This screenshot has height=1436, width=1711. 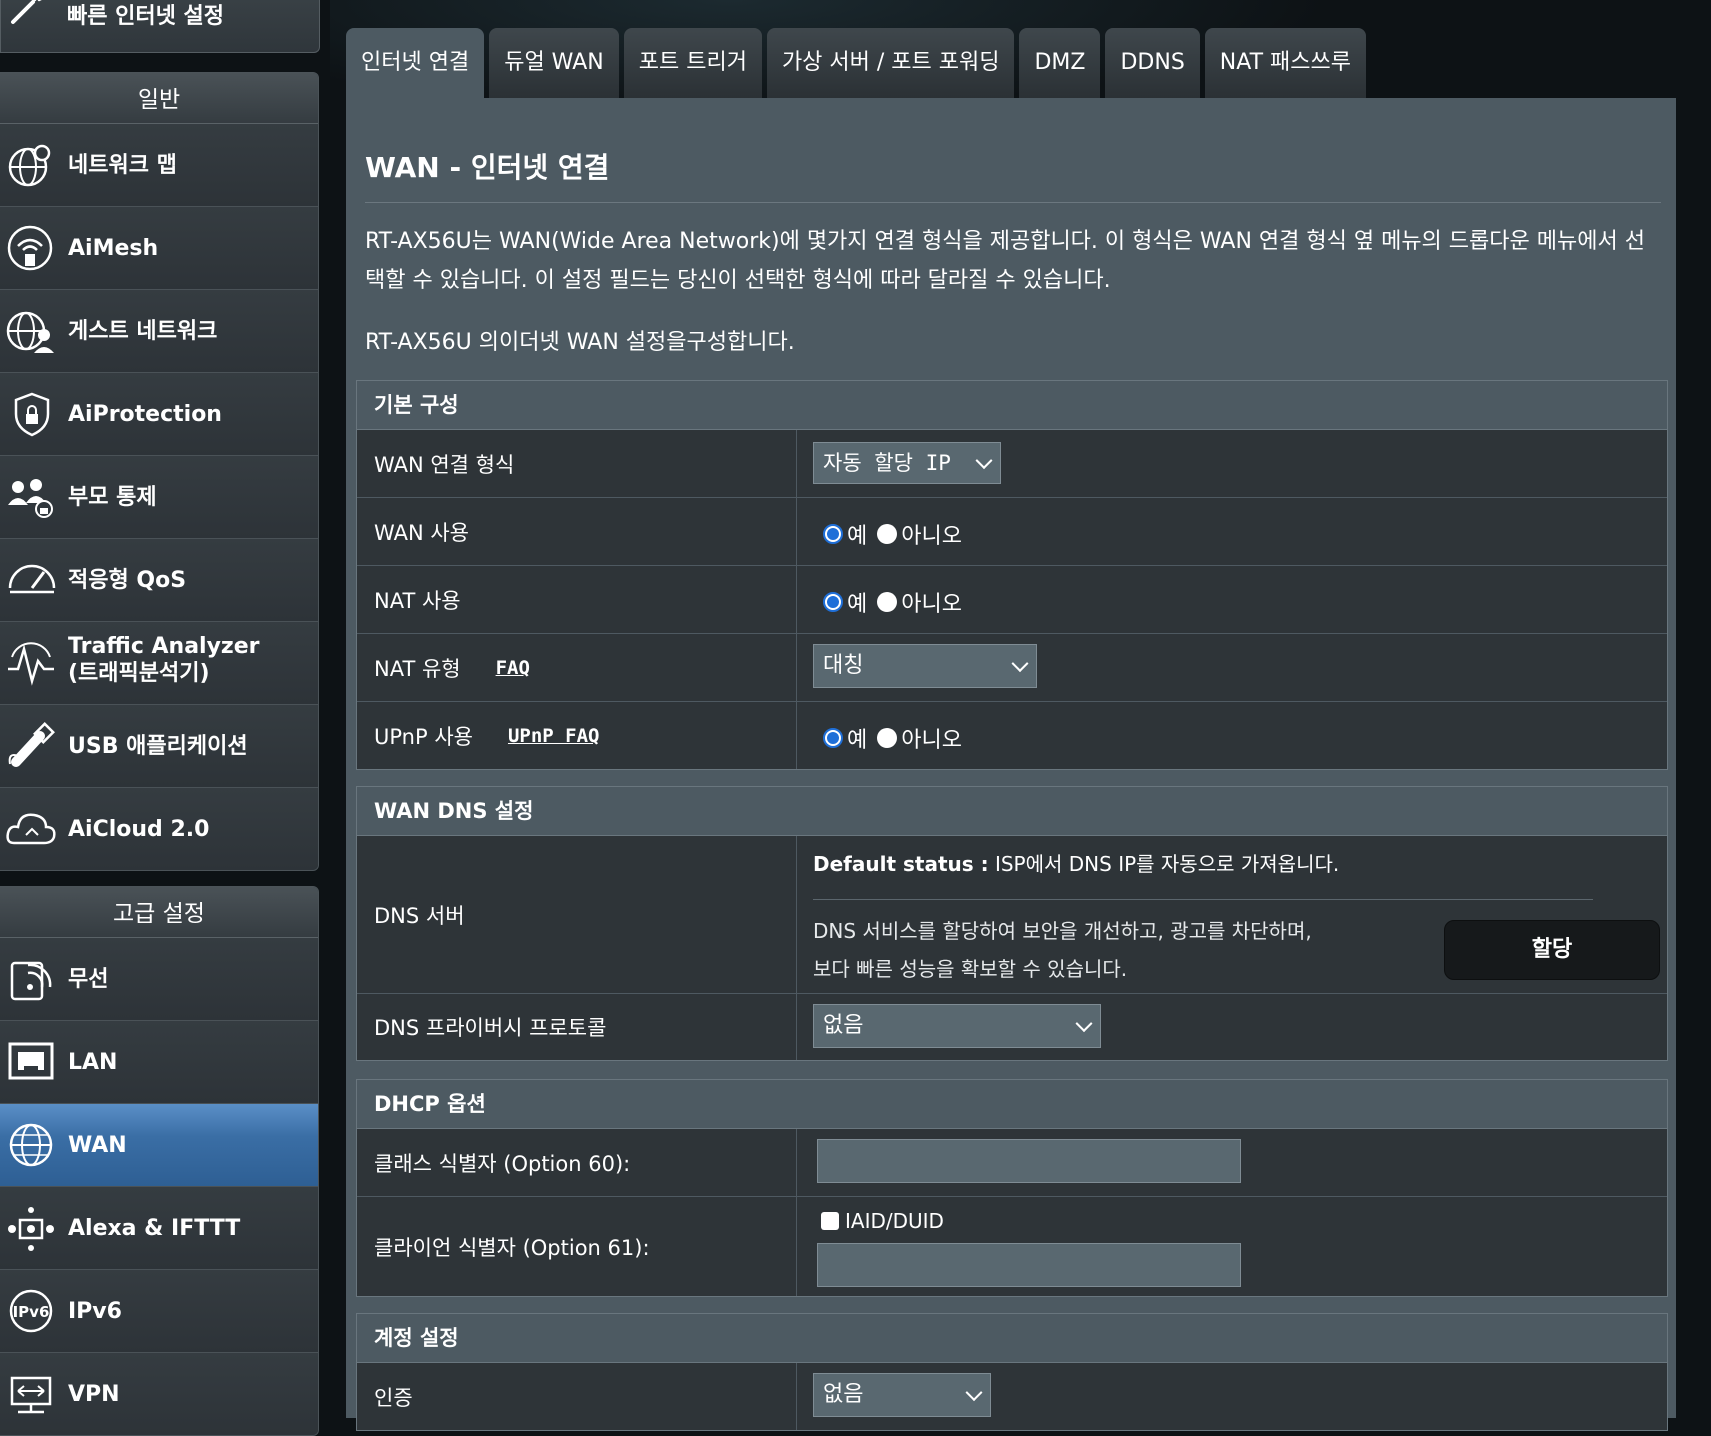 What do you see at coordinates (890, 64) in the screenshot?
I see `tab-virtual-server: 가상 서버 / 포트 포워딩` at bounding box center [890, 64].